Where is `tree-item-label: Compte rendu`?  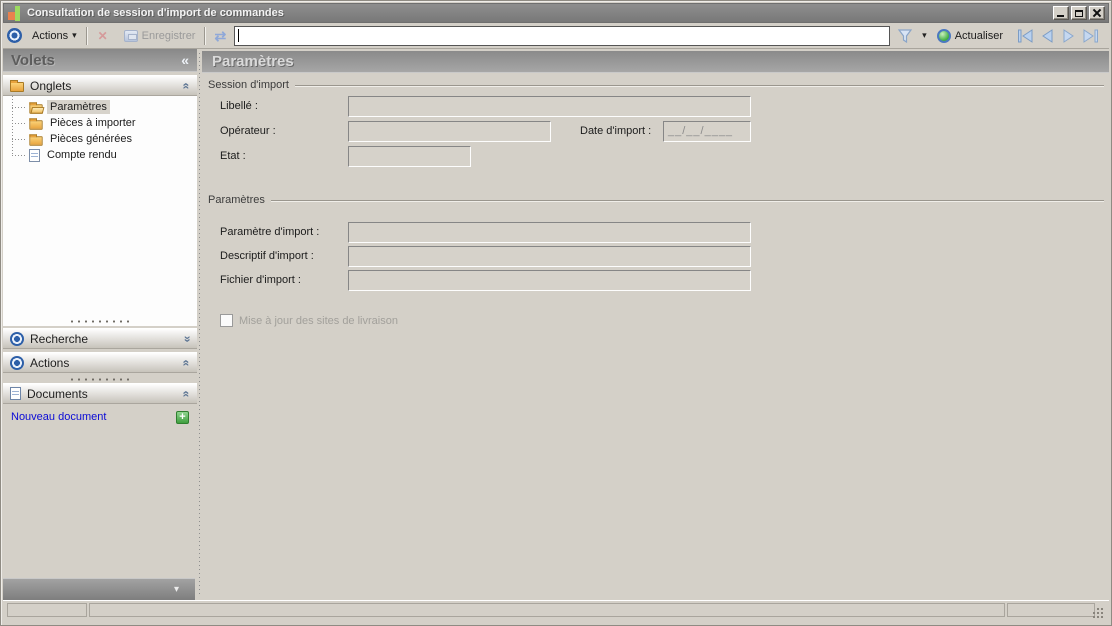
tree-item-label: Compte rendu is located at coordinates (82, 155).